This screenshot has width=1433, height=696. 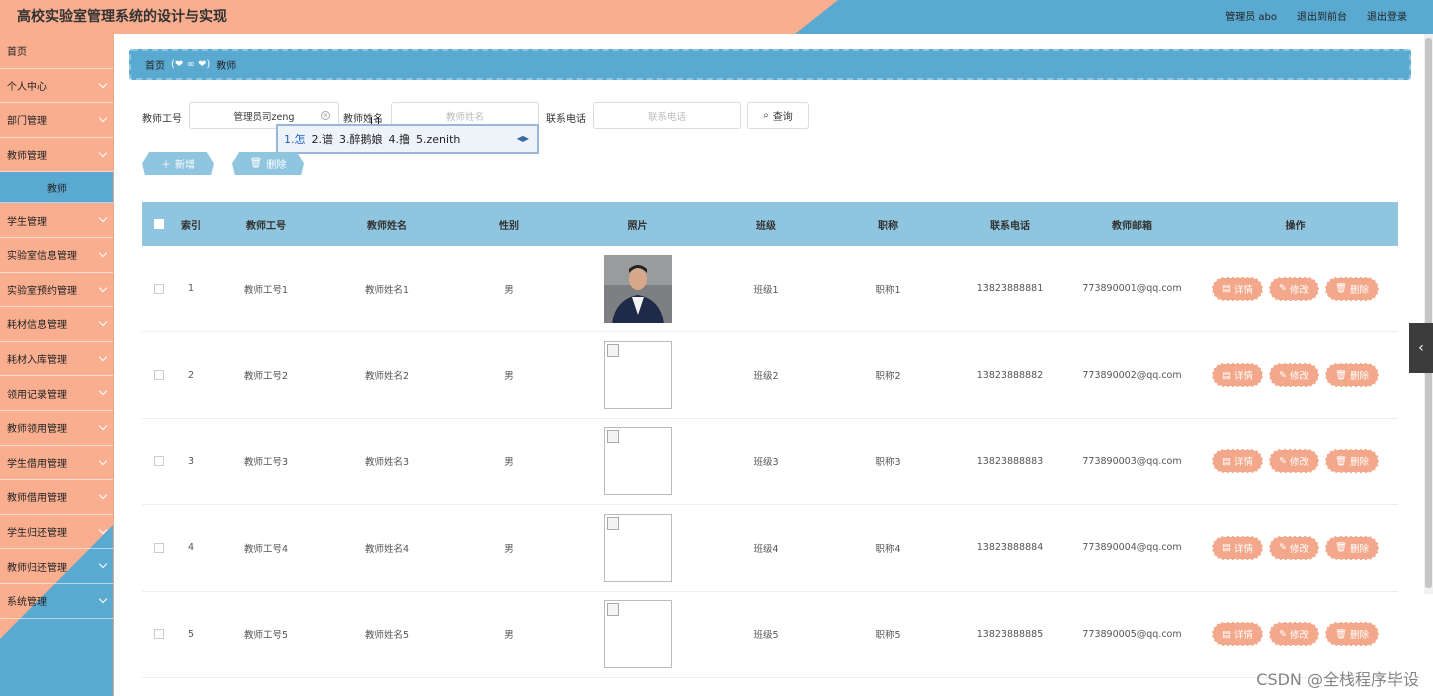 I want to click on exit-to-front-link: 退出到前台, so click(x=1322, y=15).